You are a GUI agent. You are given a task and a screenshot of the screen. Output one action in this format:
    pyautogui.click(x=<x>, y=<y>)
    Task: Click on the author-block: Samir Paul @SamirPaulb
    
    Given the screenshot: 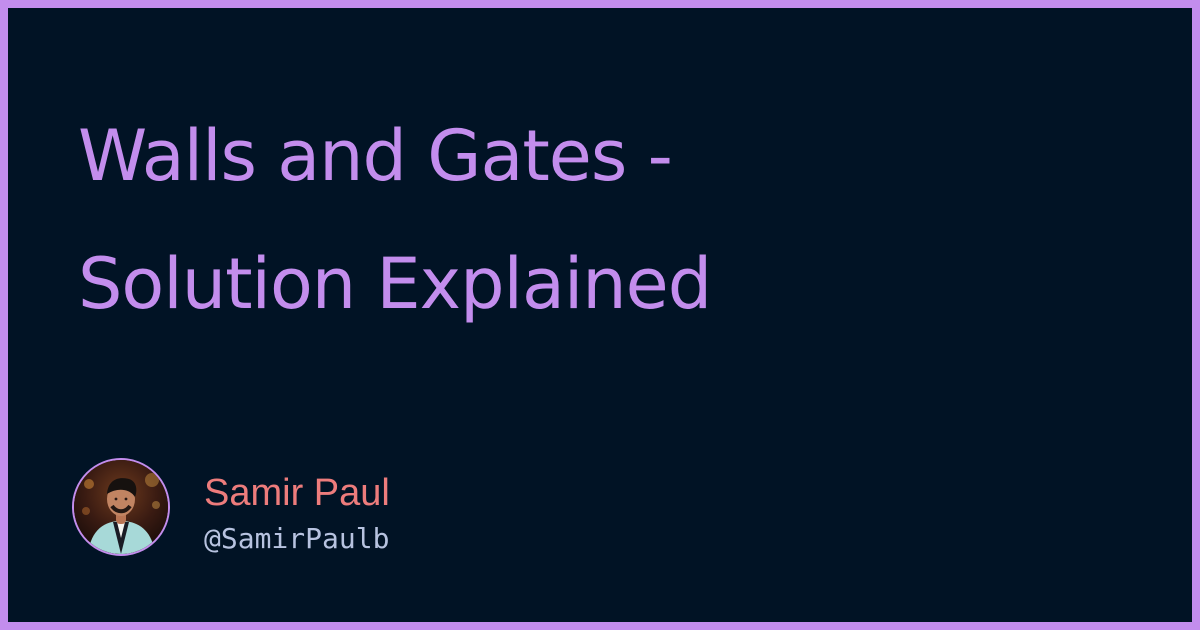 What is the action you would take?
    pyautogui.click(x=372, y=513)
    